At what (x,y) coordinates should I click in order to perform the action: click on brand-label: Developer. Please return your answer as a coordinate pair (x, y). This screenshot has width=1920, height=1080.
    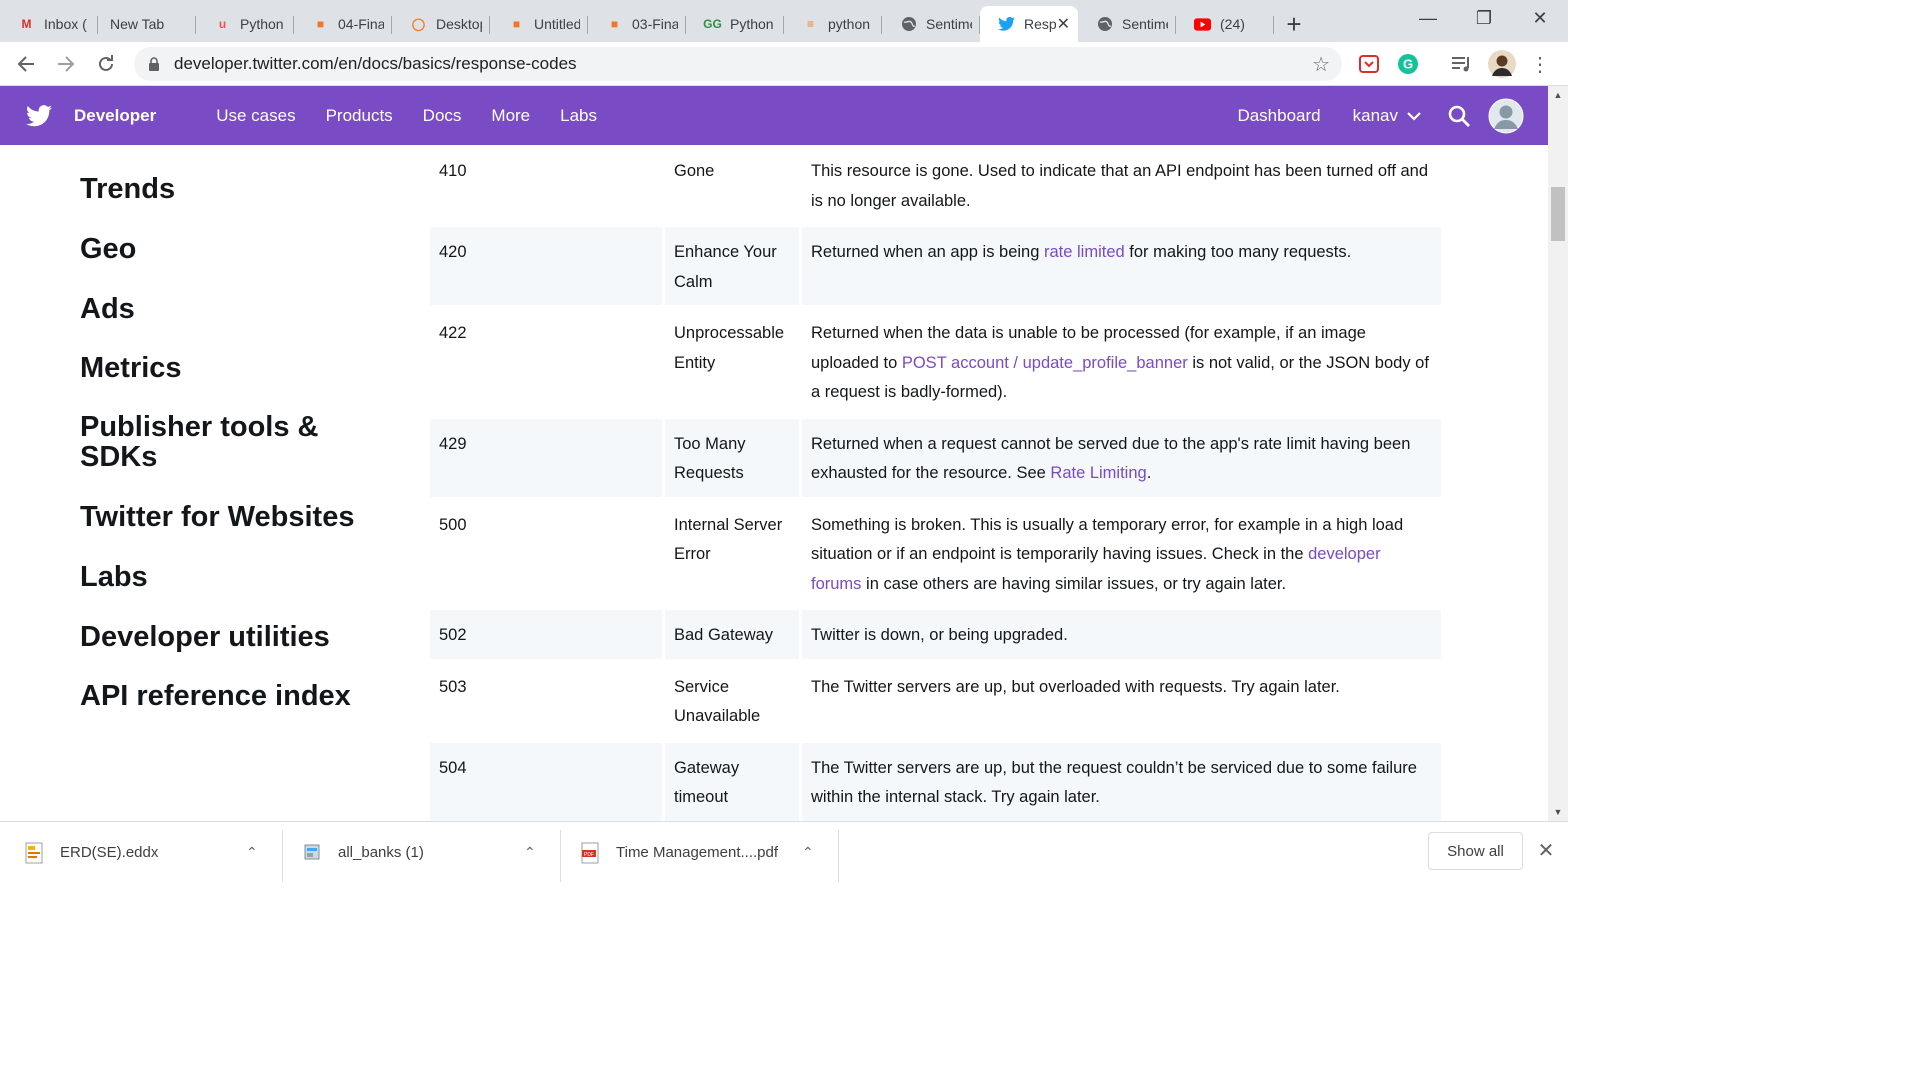
    Looking at the image, I should click on (115, 115).